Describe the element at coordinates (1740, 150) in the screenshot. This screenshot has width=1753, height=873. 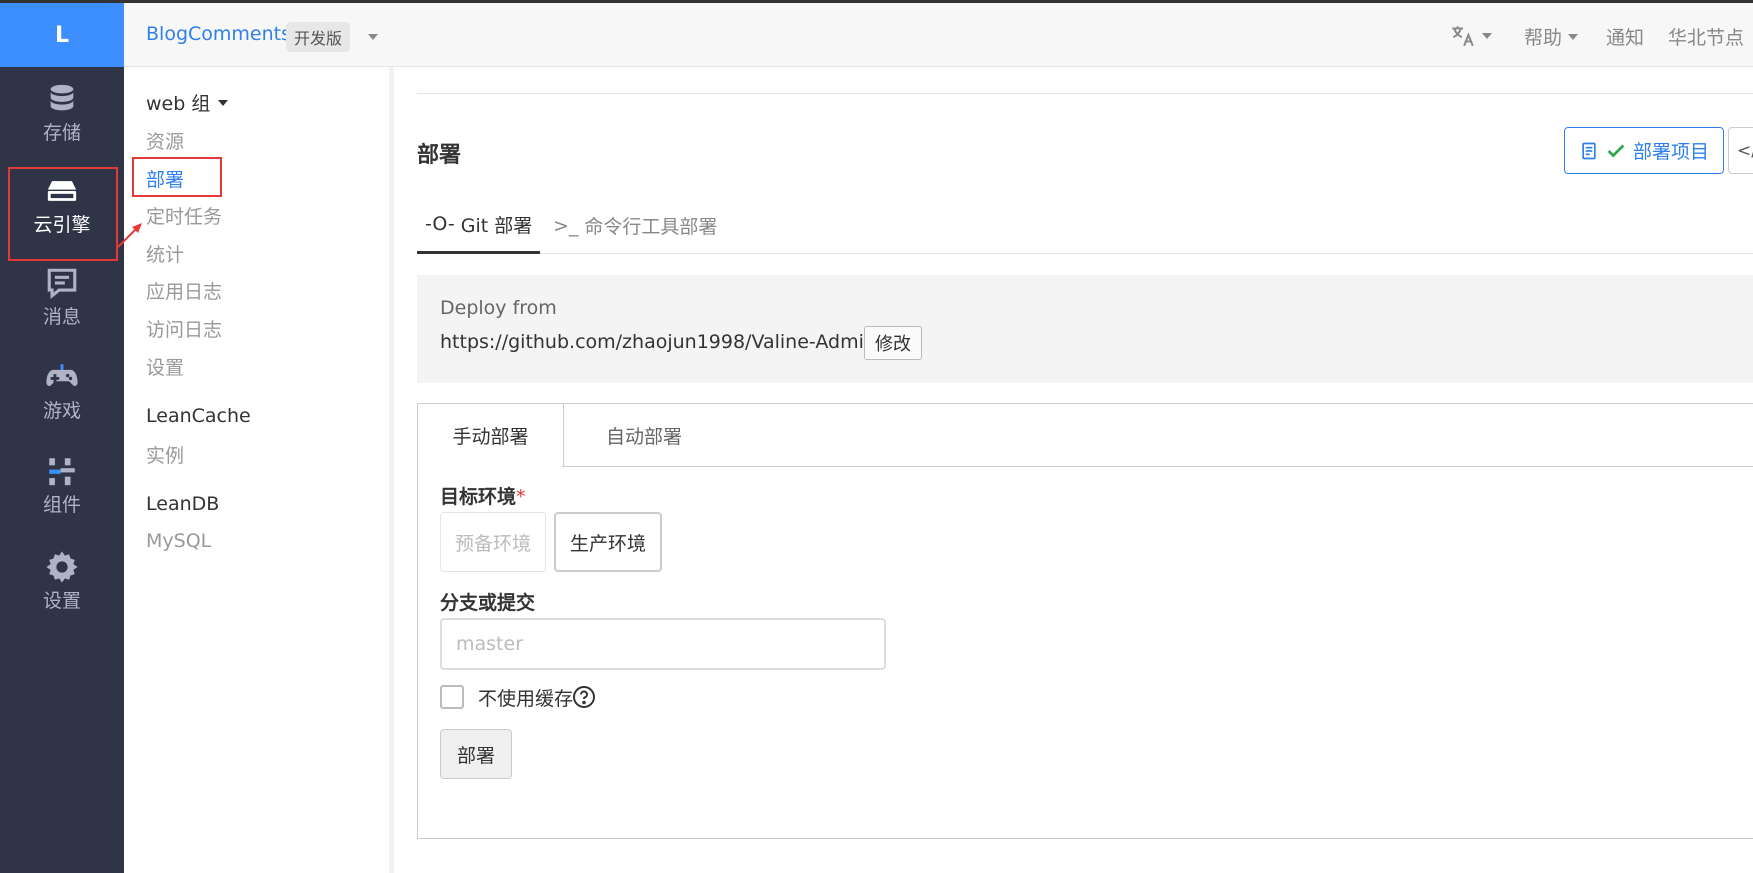
I see `code-button: </` at that location.